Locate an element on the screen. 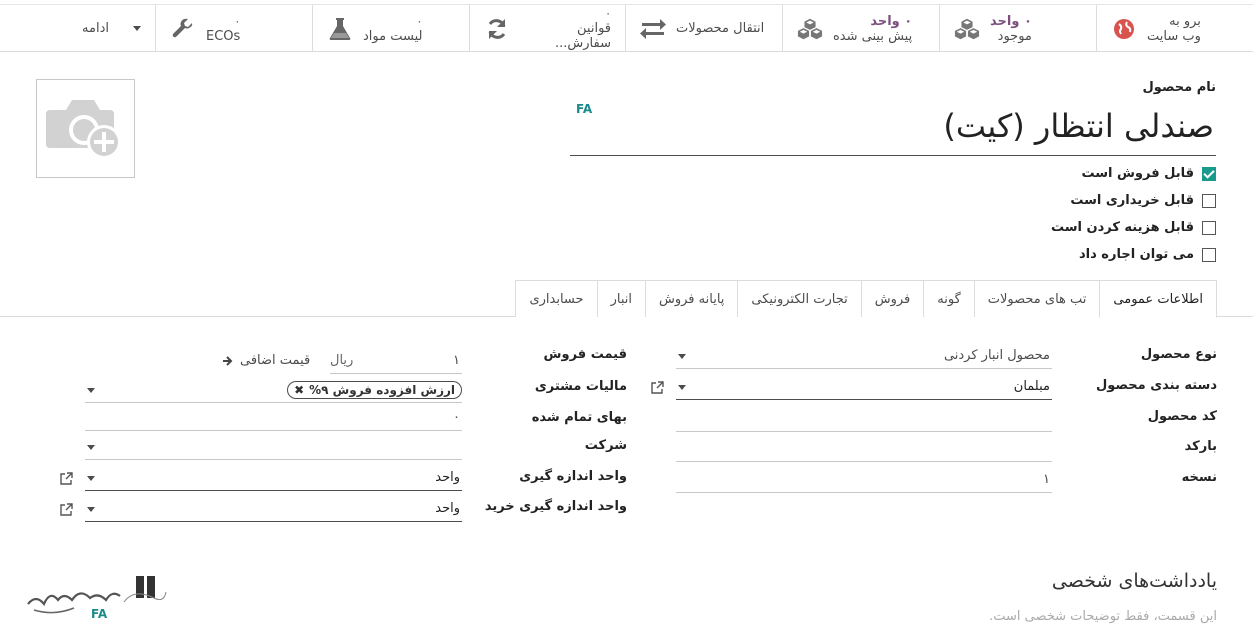  version-label: نسخه is located at coordinates (1199, 477).